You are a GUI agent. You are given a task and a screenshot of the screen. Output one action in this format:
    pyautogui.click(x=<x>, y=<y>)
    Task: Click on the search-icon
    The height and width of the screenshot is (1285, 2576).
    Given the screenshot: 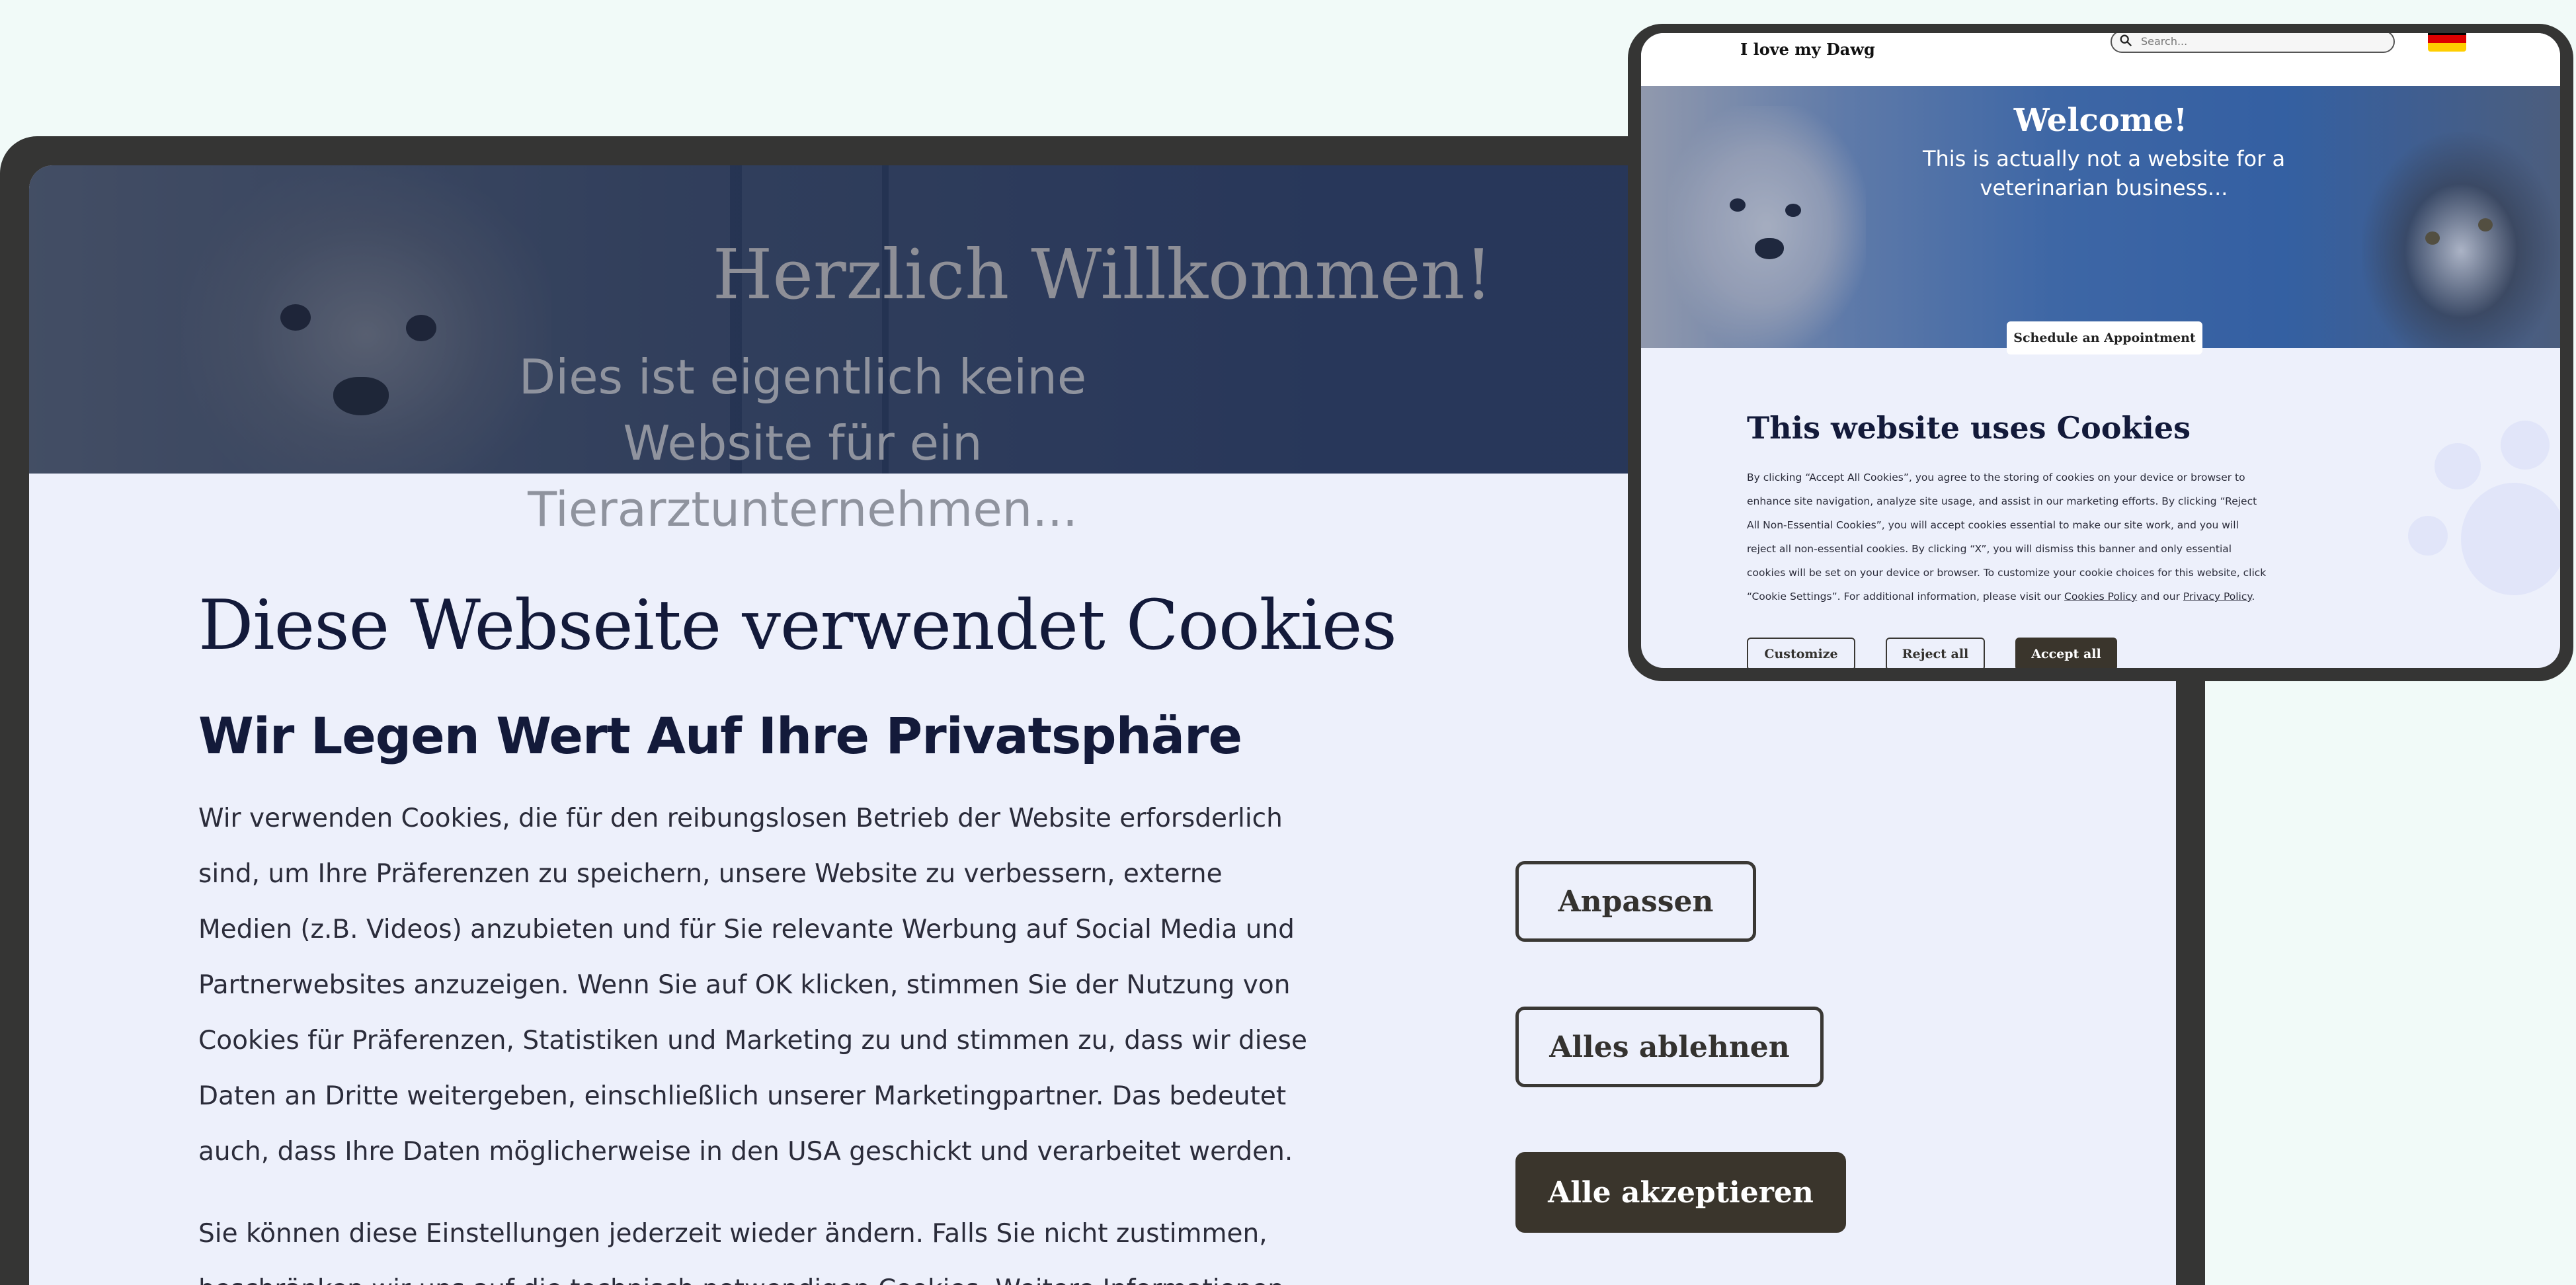 What is the action you would take?
    pyautogui.click(x=2126, y=40)
    